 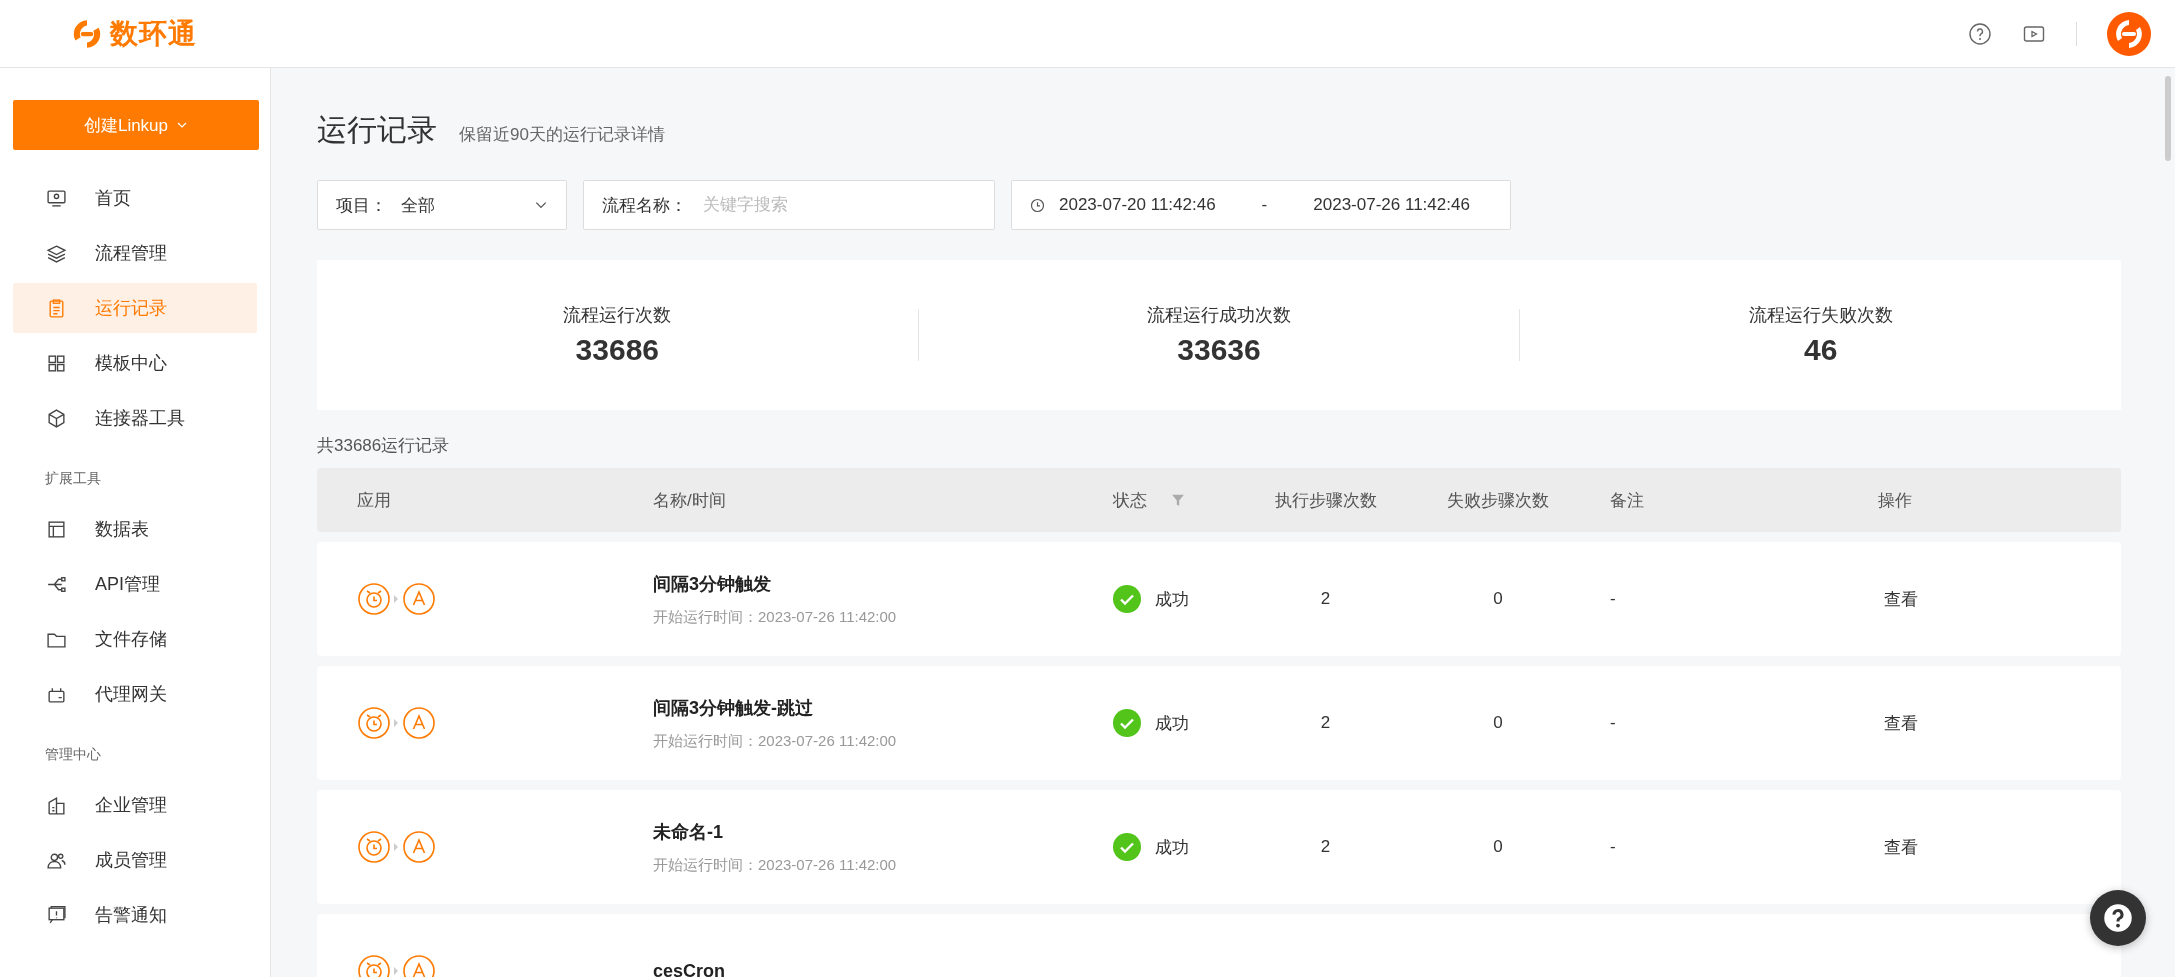 What do you see at coordinates (56, 363) in the screenshot?
I see `grid-icon` at bounding box center [56, 363].